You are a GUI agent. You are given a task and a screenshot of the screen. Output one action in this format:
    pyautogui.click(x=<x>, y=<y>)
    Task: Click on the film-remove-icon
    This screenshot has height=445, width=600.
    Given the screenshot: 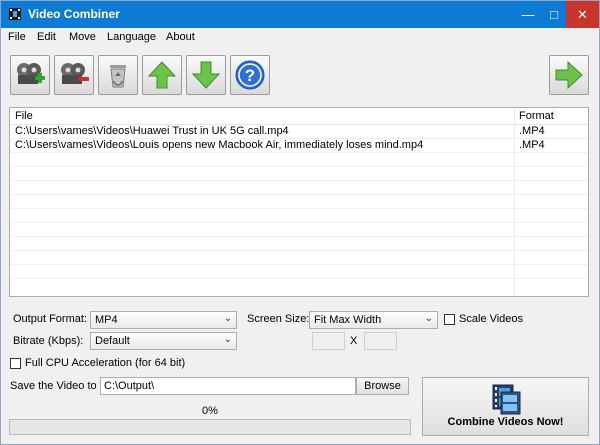 What is the action you would take?
    pyautogui.click(x=75, y=73)
    